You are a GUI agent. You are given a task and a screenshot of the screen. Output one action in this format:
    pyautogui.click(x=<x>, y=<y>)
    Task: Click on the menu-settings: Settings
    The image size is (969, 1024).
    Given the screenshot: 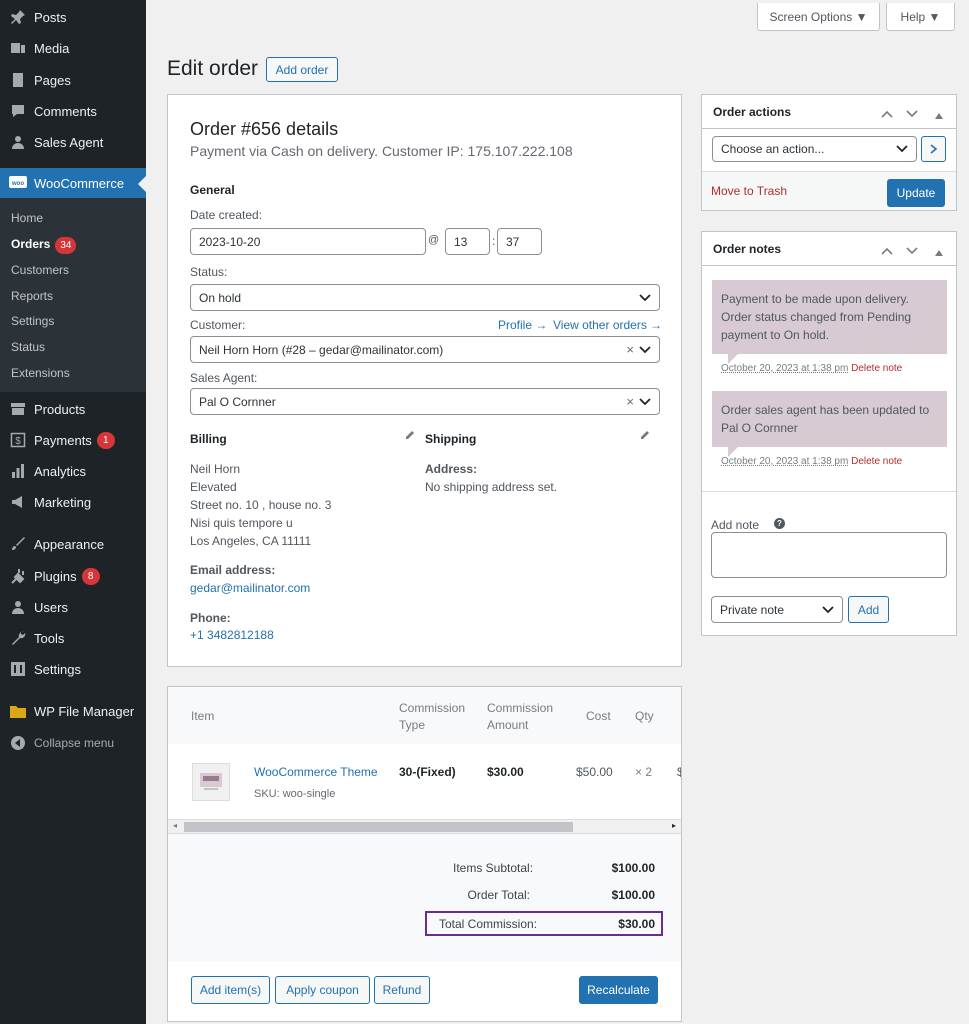 What is the action you would take?
    pyautogui.click(x=73, y=669)
    